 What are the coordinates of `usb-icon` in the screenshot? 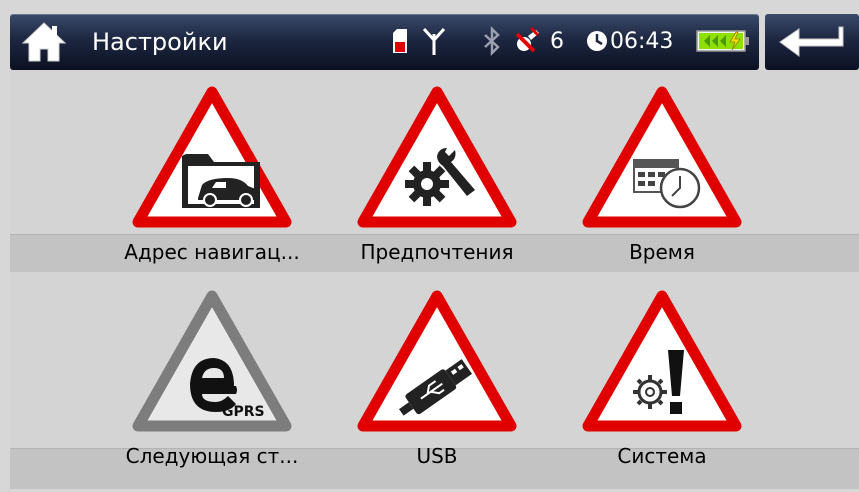 It's located at (437, 361).